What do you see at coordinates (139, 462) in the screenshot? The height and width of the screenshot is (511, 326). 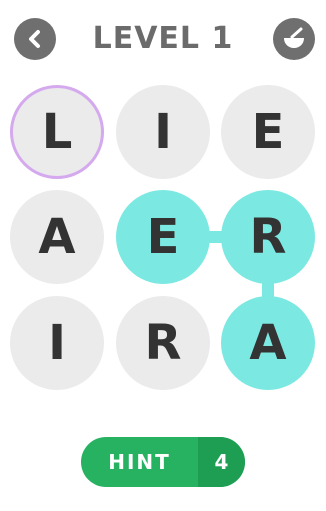 I see `hint-label: HINT` at bounding box center [139, 462].